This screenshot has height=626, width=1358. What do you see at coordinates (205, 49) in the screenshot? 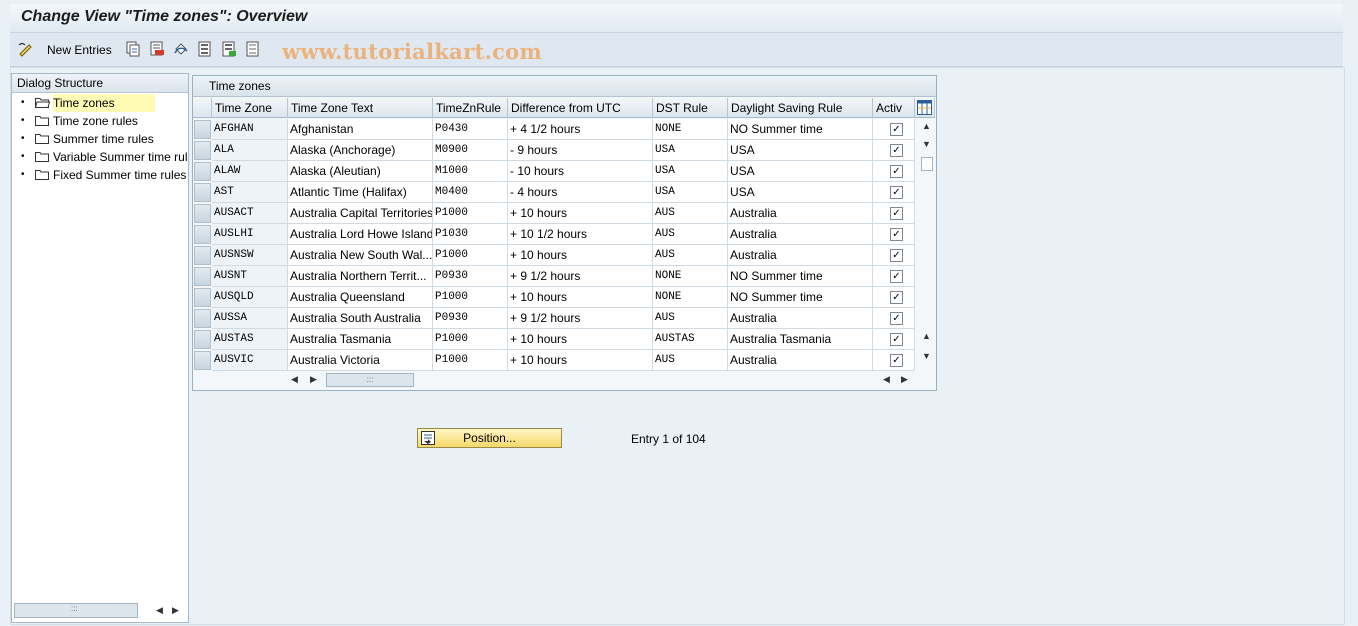
I see `select-all-icon` at bounding box center [205, 49].